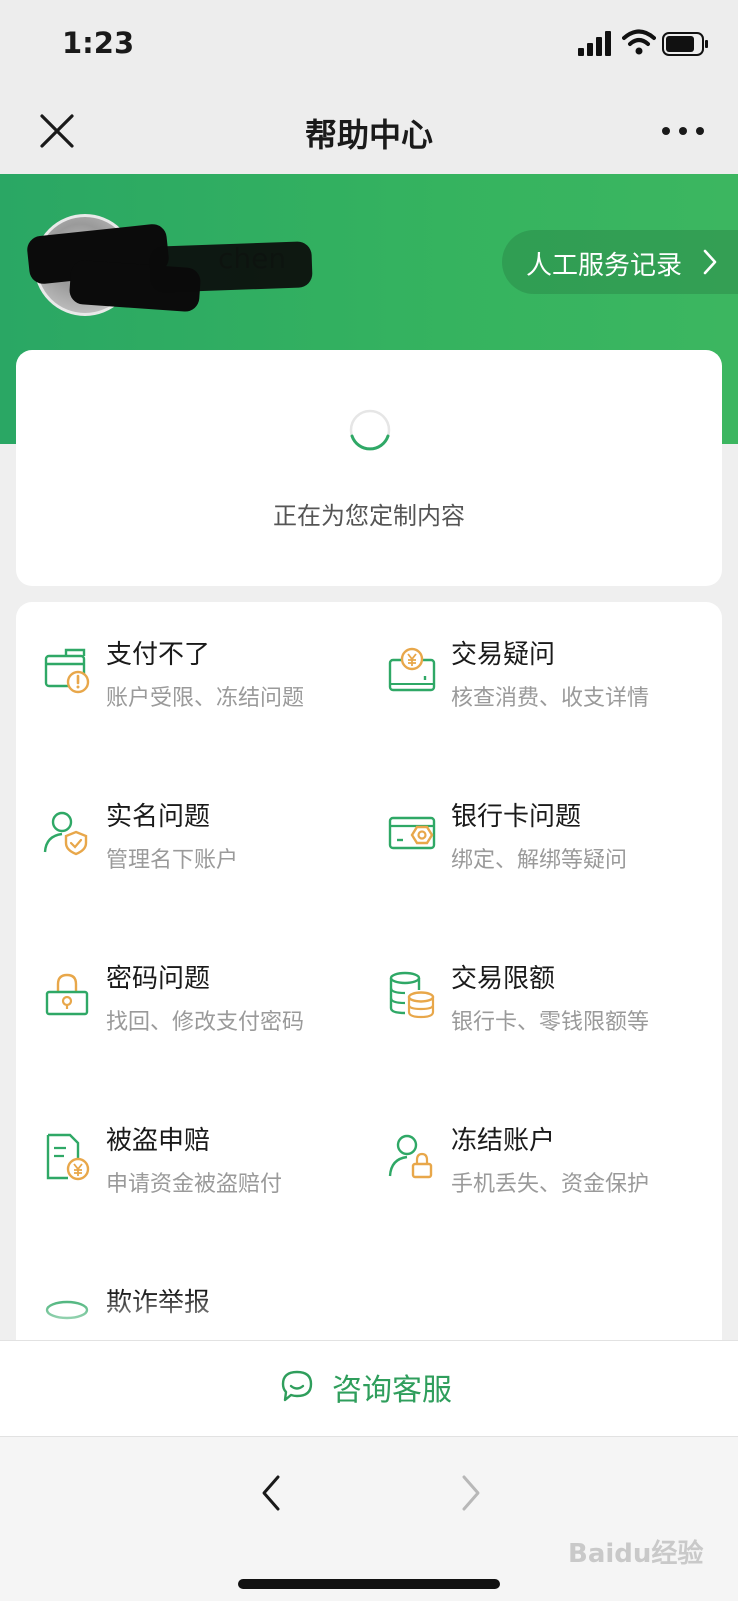 The image size is (738, 1601). Describe the element at coordinates (392, 1390) in the screenshot. I see `consult-service-label: 咨询客服` at that location.